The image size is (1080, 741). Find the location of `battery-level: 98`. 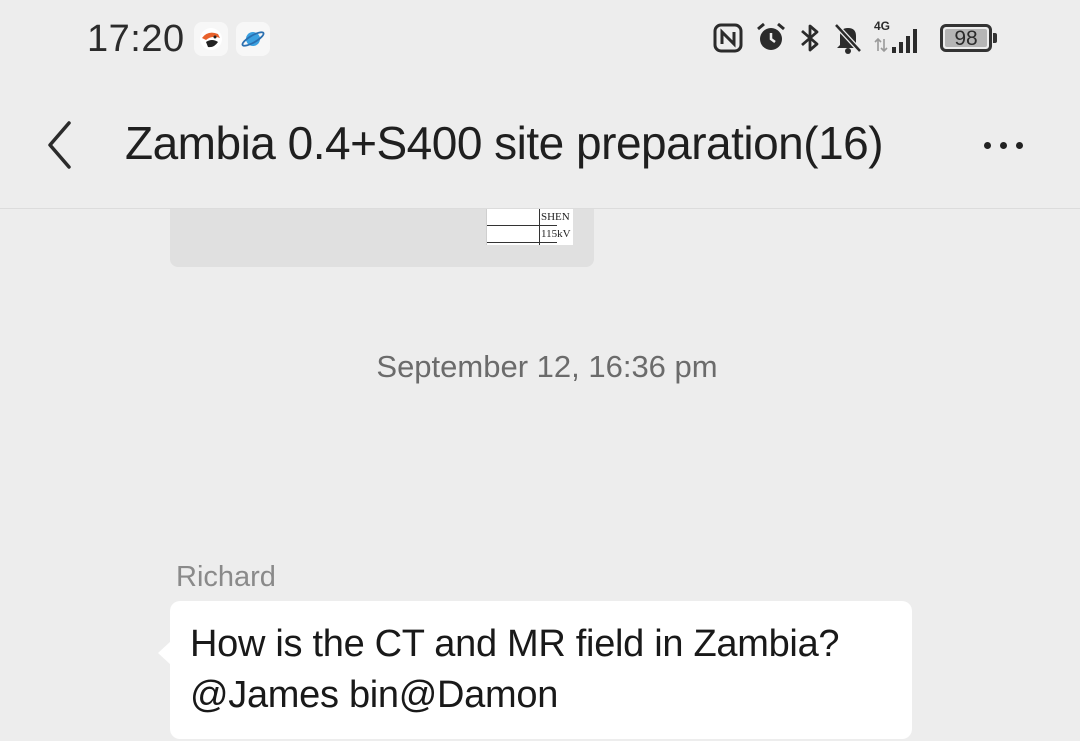

battery-level: 98 is located at coordinates (966, 38).